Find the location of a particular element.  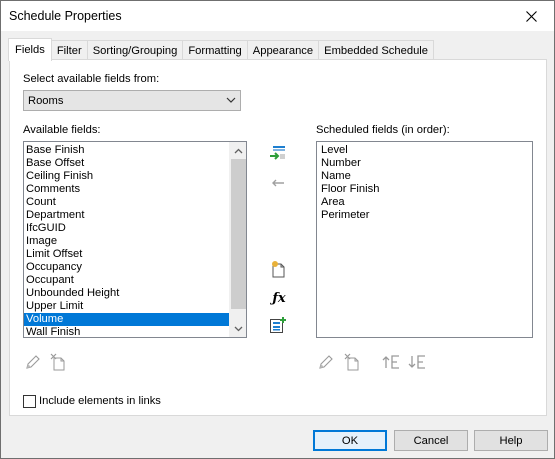

include-links-checkbox is located at coordinates (29, 401).